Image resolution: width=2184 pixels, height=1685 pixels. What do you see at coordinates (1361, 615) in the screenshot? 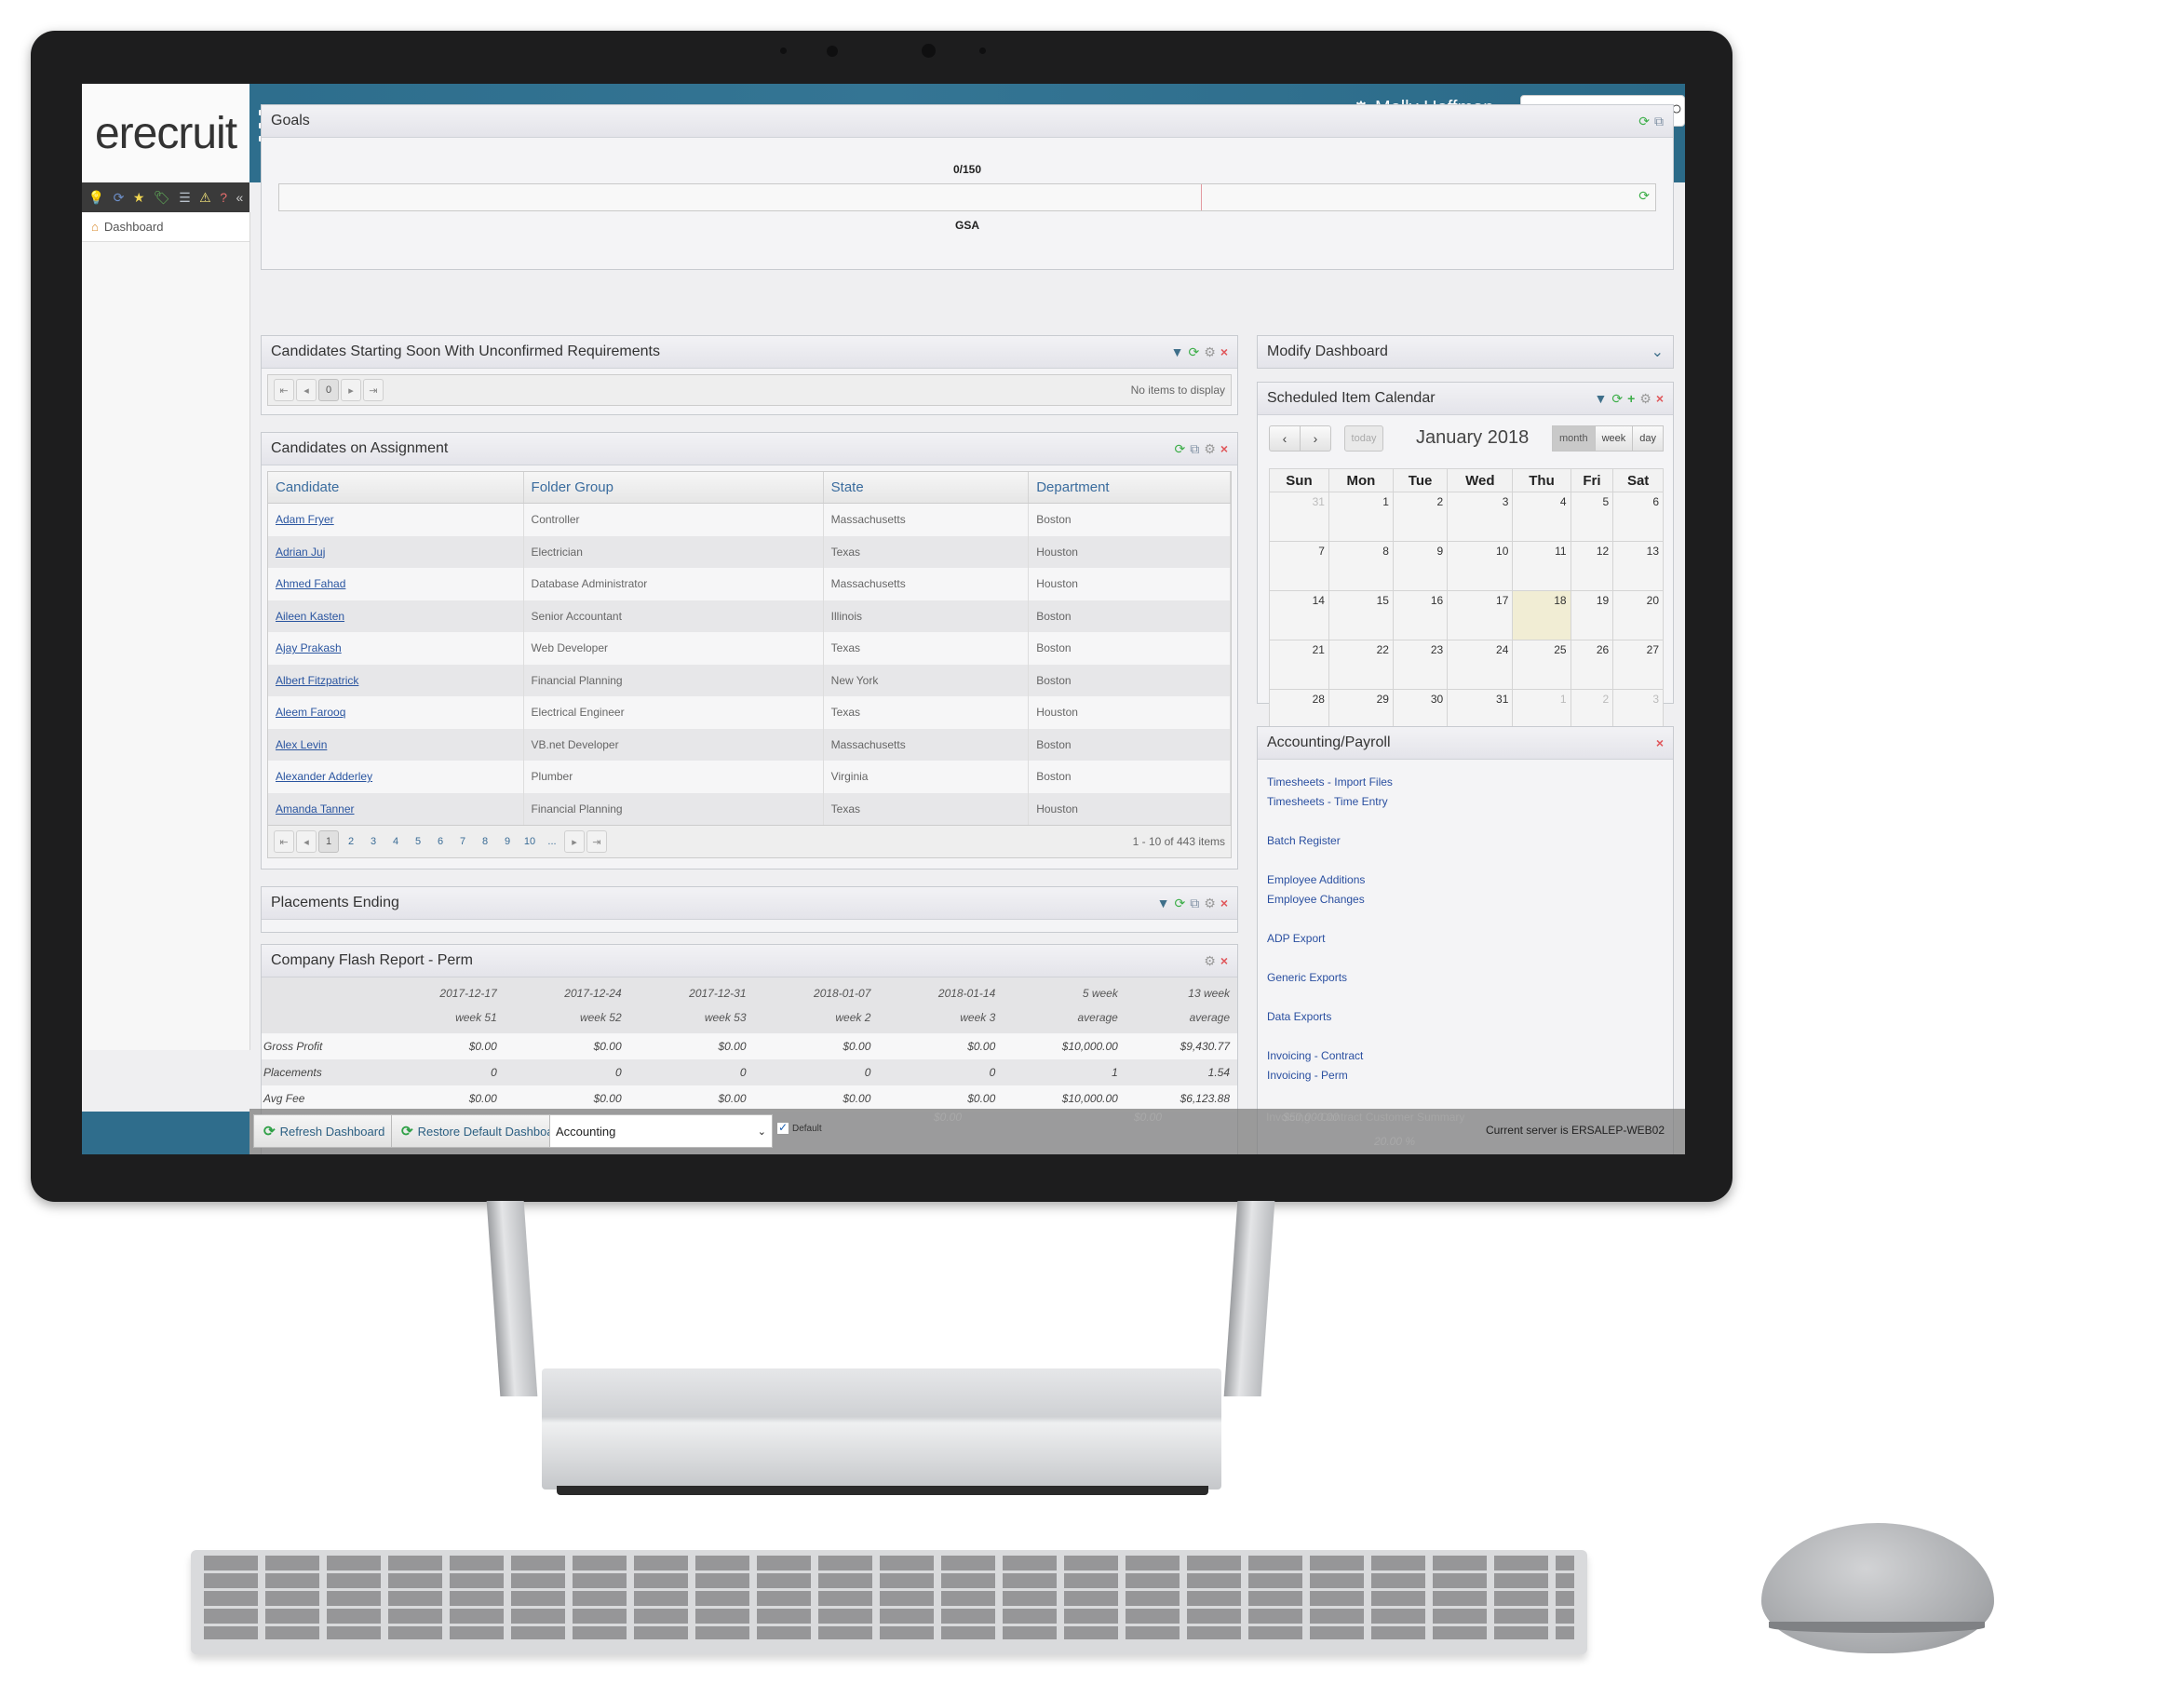
I see `calendar-day: 15` at bounding box center [1361, 615].